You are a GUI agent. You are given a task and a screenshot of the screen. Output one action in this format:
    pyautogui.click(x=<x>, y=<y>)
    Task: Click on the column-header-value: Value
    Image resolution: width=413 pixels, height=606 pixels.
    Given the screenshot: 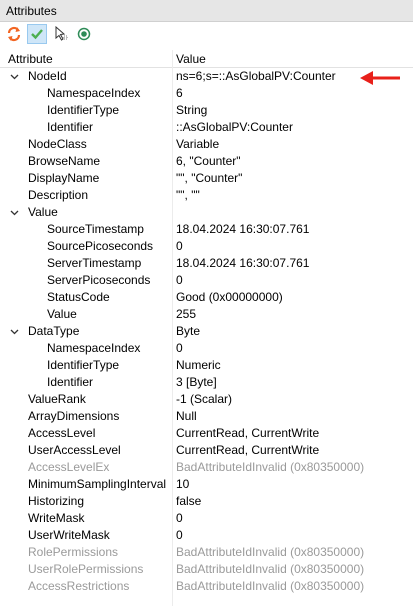 What is the action you would take?
    pyautogui.click(x=191, y=59)
    